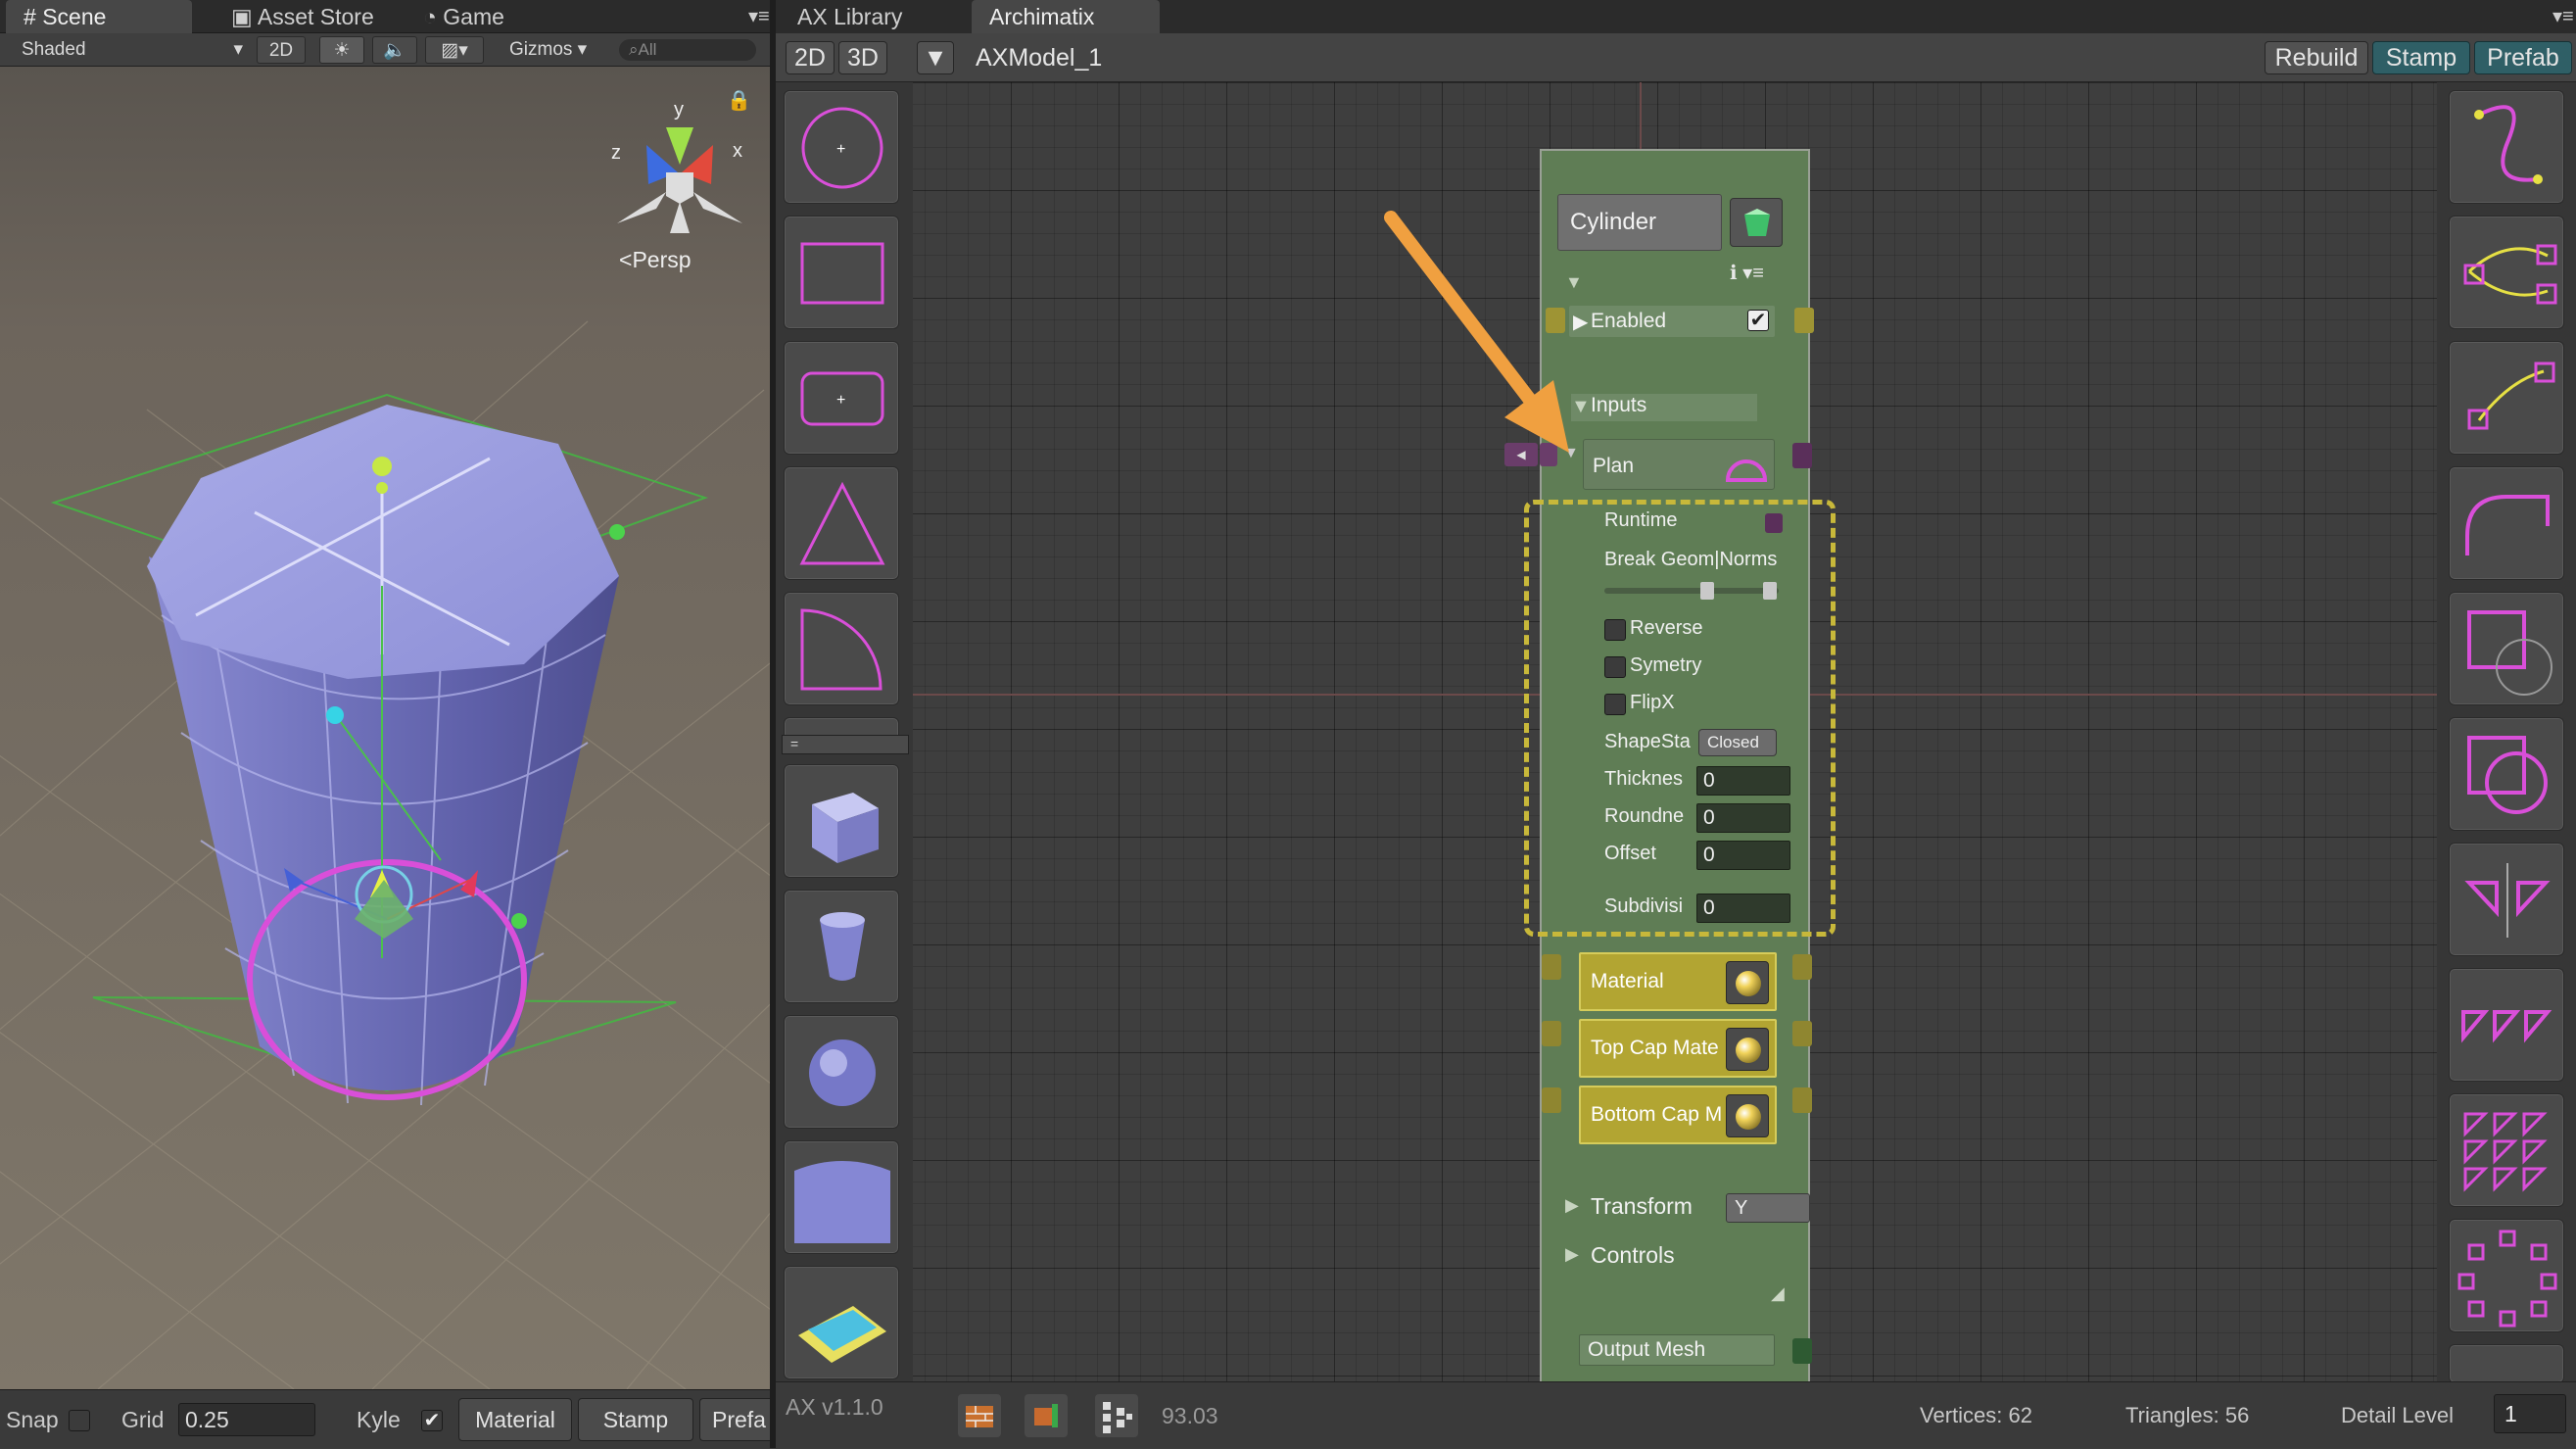 This screenshot has width=2576, height=1449. I want to click on shape-merger-tool, so click(2507, 272).